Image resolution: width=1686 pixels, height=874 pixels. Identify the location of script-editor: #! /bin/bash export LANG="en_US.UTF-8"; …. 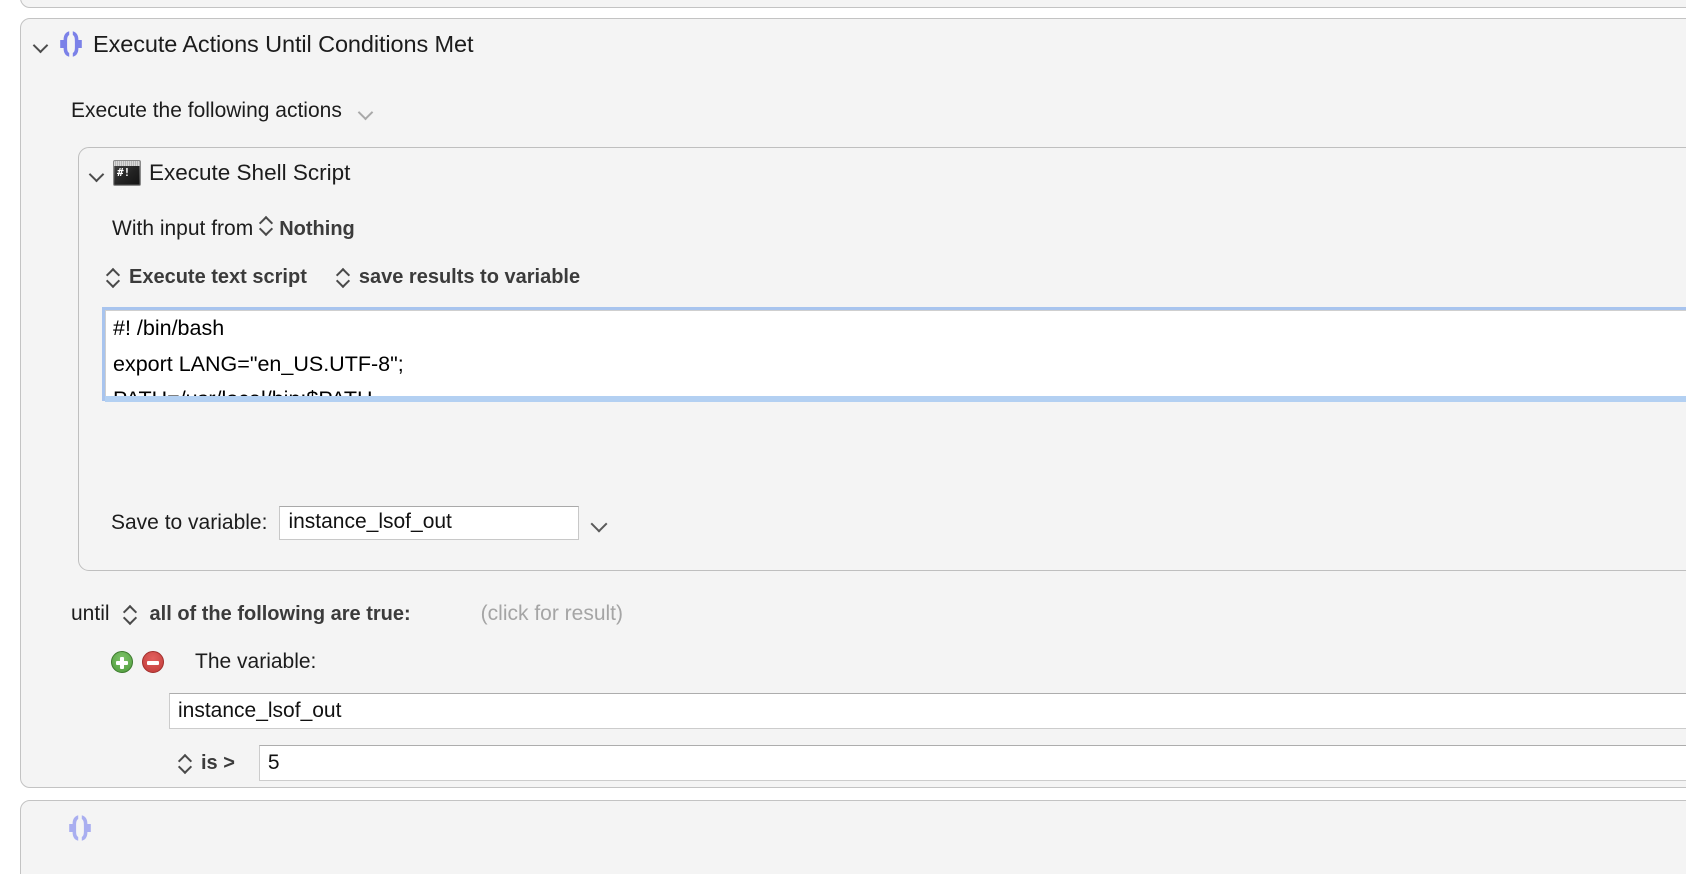
(894, 354).